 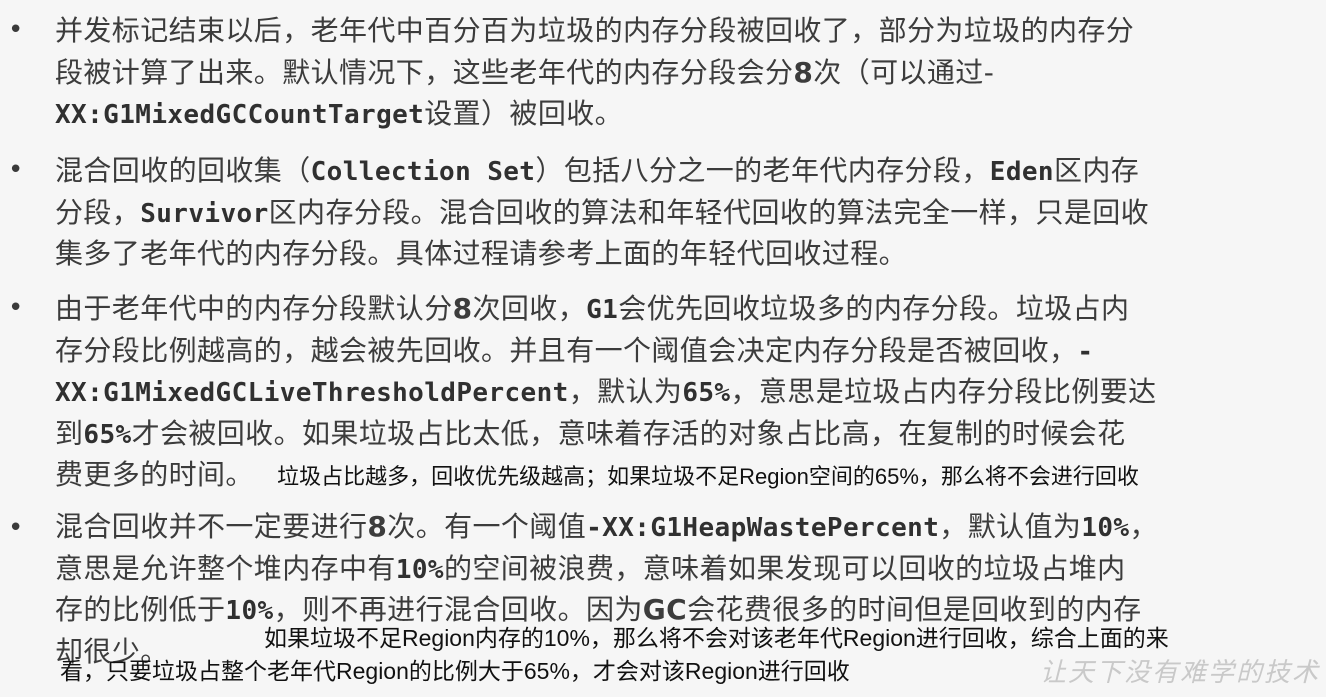 I want to click on text-run: 次。有一个阈值, so click(x=487, y=526).